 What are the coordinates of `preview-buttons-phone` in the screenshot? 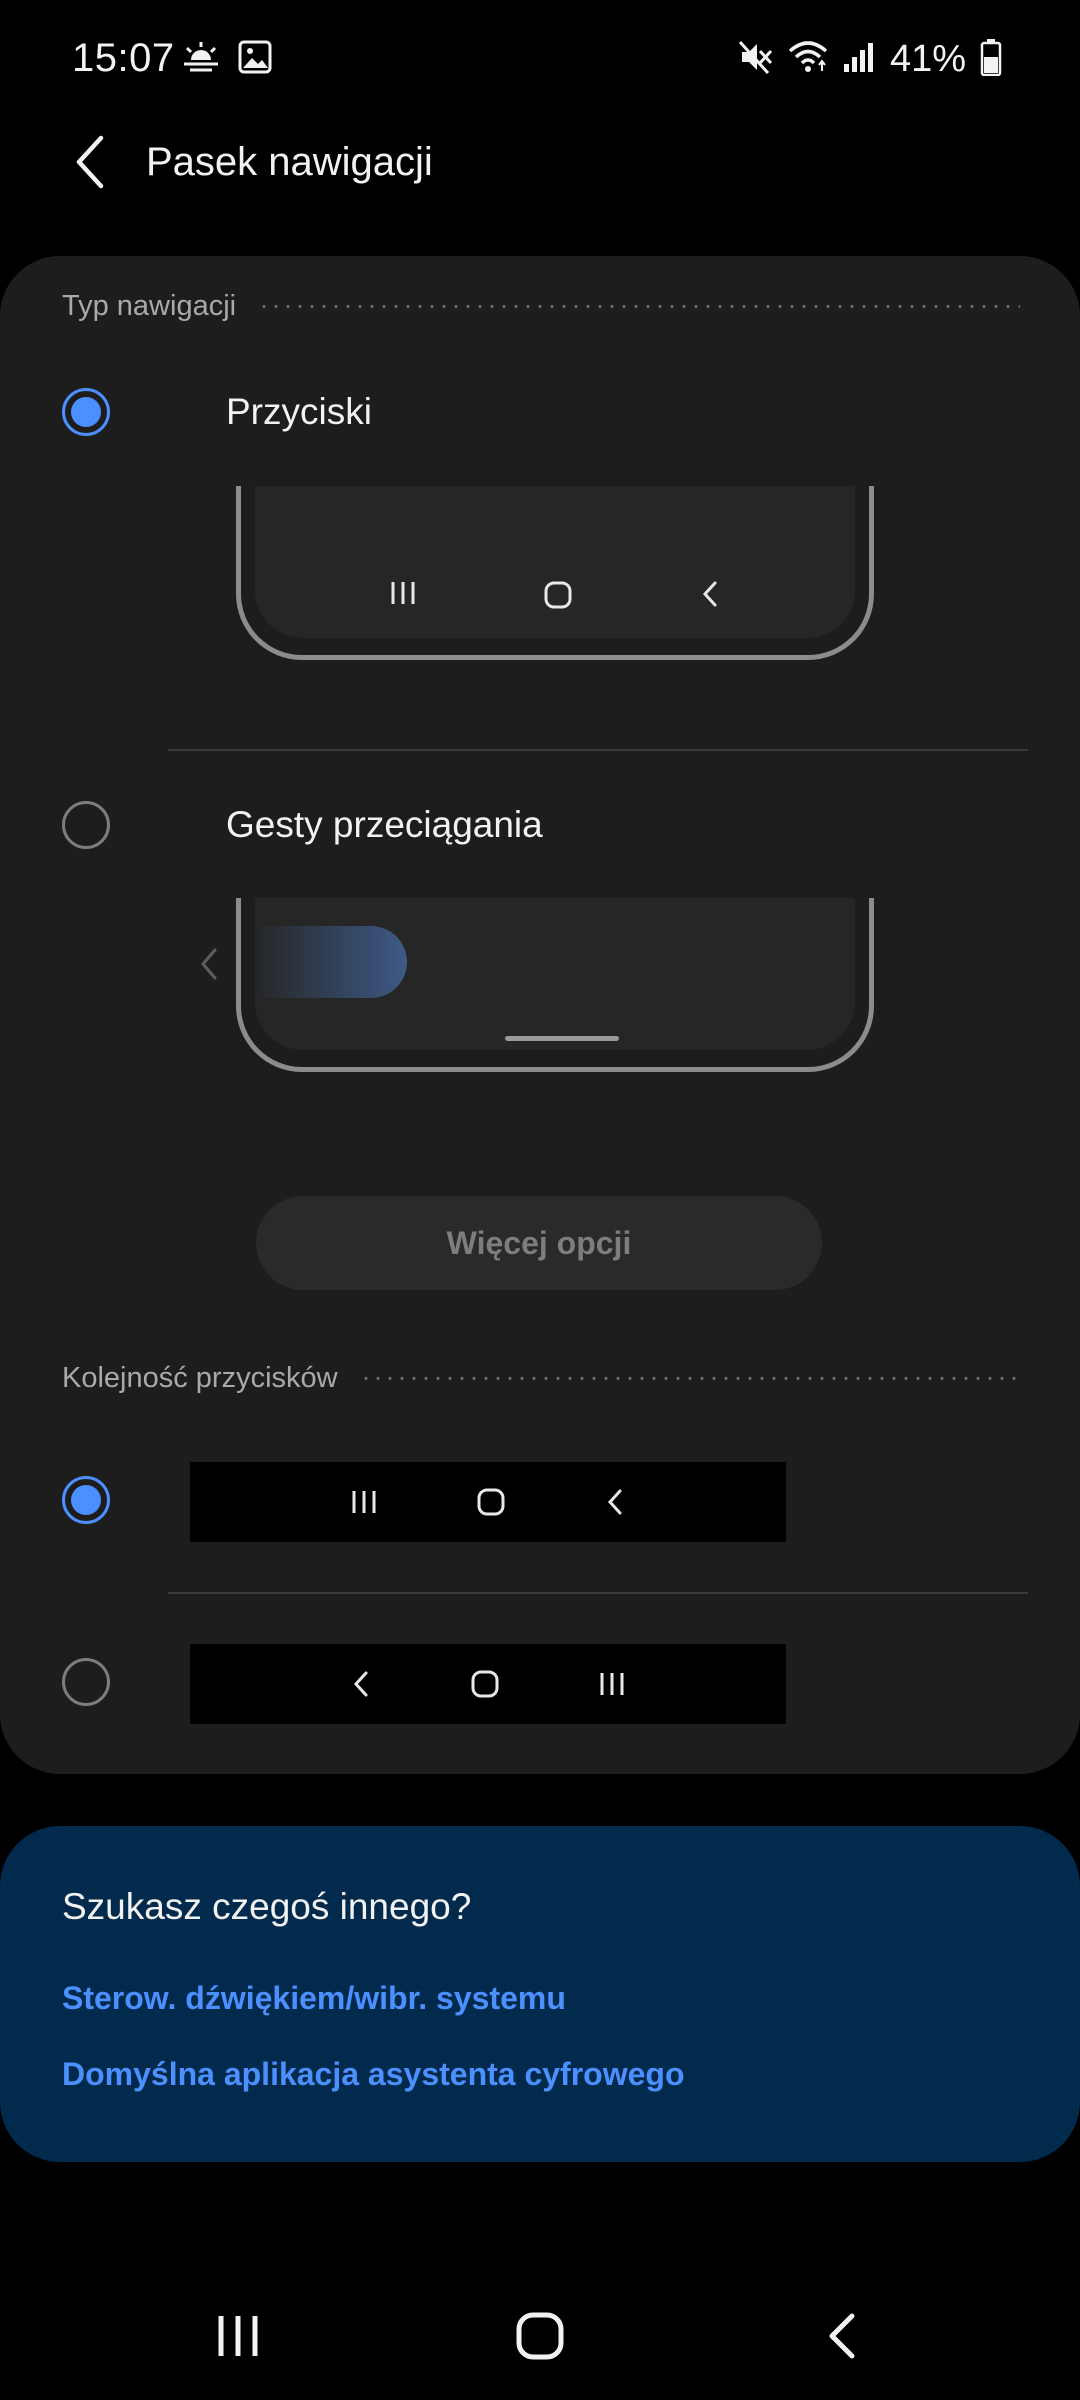 It's located at (555, 573).